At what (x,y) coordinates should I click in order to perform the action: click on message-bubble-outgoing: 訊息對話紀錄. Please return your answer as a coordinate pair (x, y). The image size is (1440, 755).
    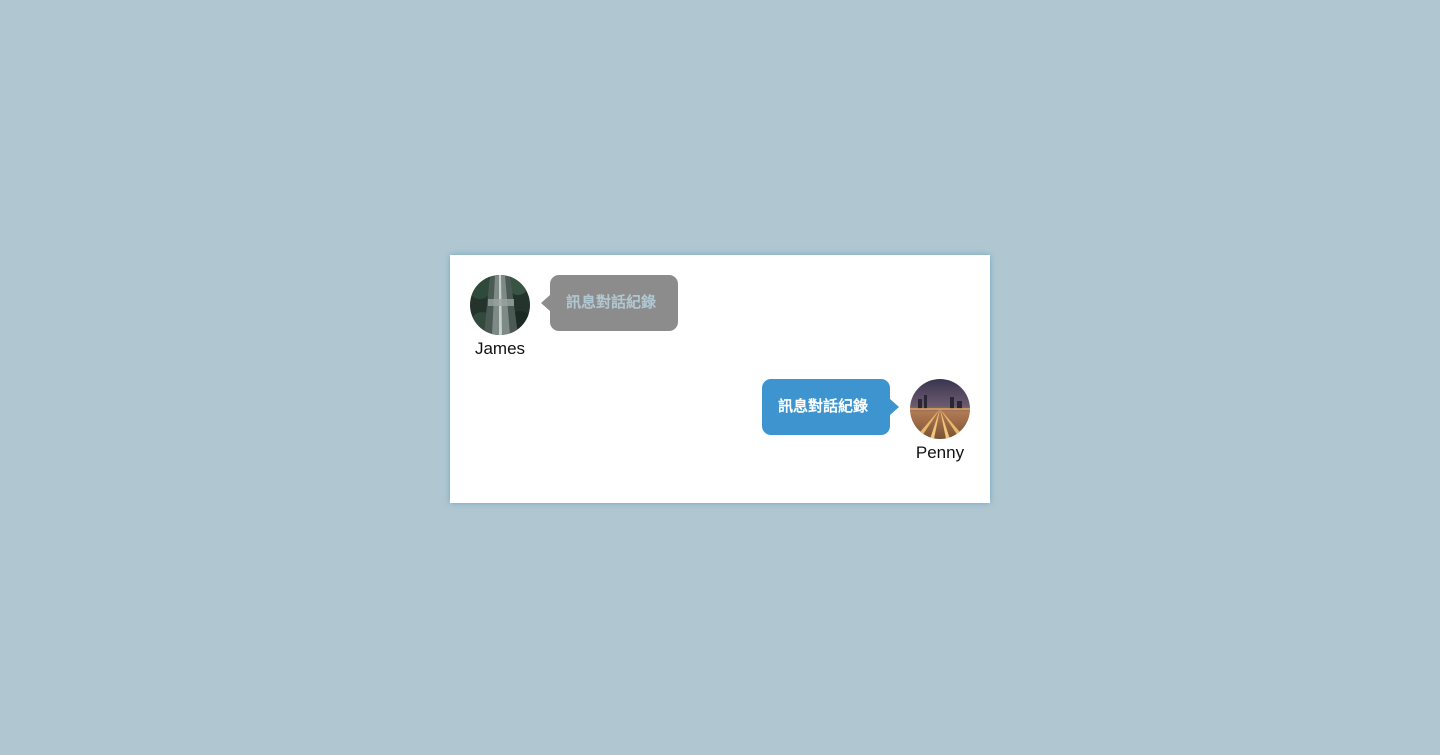
    Looking at the image, I should click on (830, 407).